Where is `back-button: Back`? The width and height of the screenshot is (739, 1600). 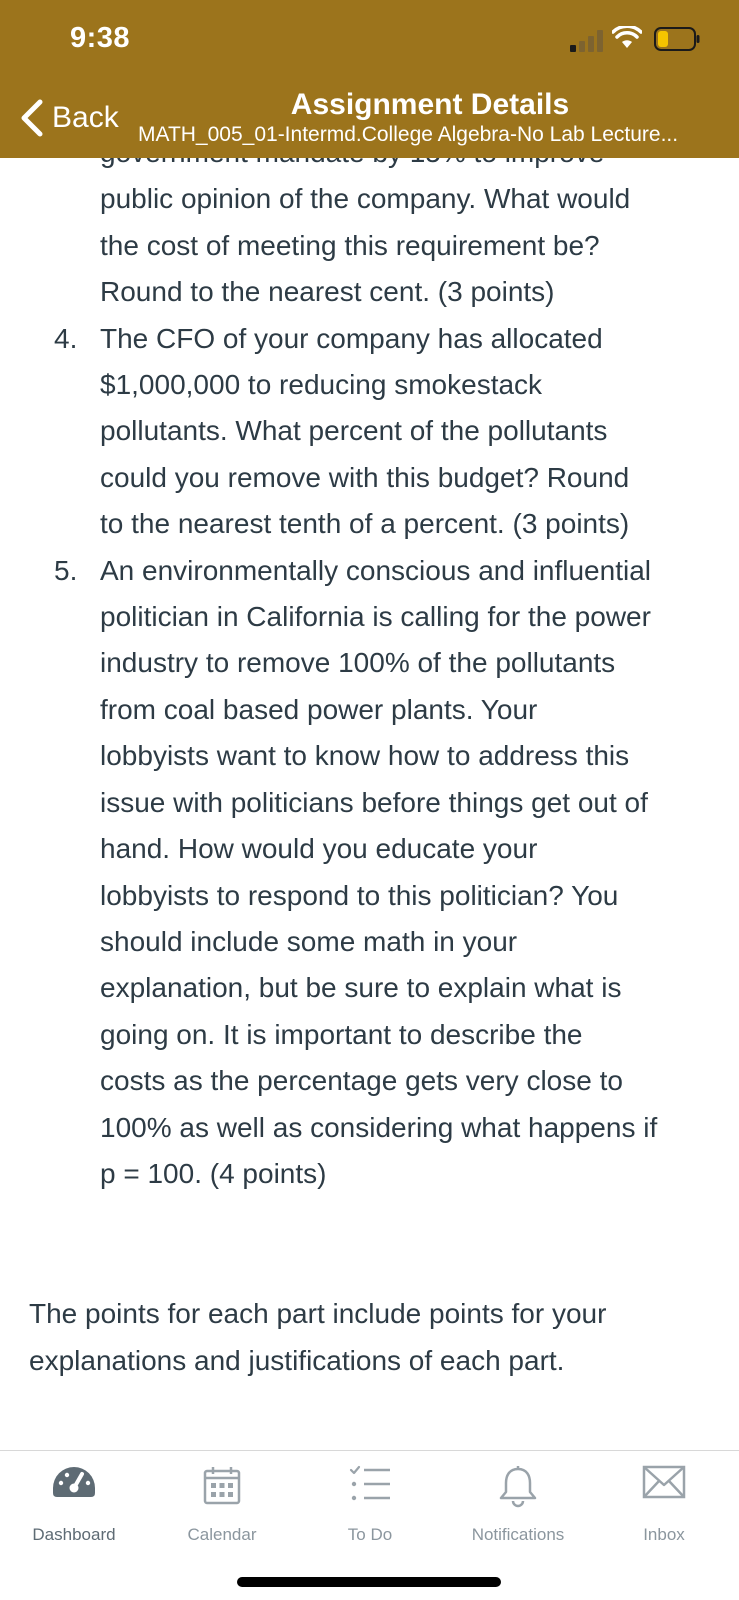 back-button: Back is located at coordinates (68, 118).